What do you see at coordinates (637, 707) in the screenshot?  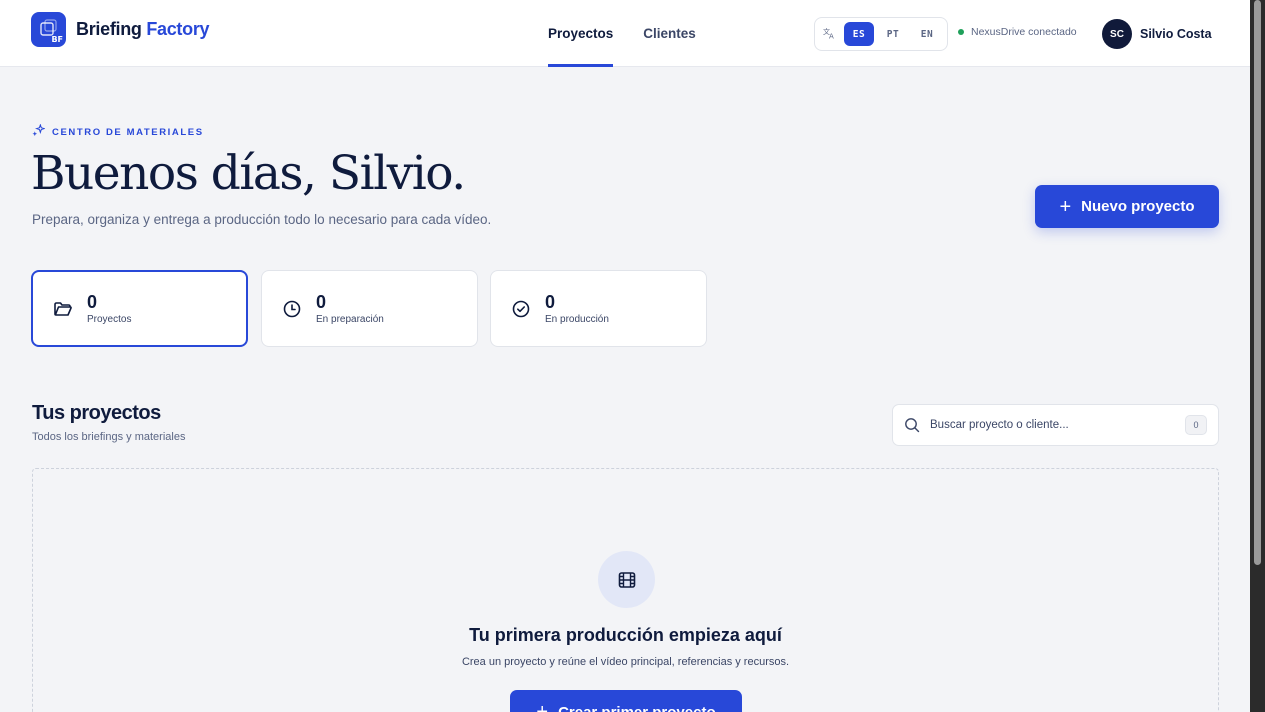 I see `create-first-project-label: Crear primer proyecto` at bounding box center [637, 707].